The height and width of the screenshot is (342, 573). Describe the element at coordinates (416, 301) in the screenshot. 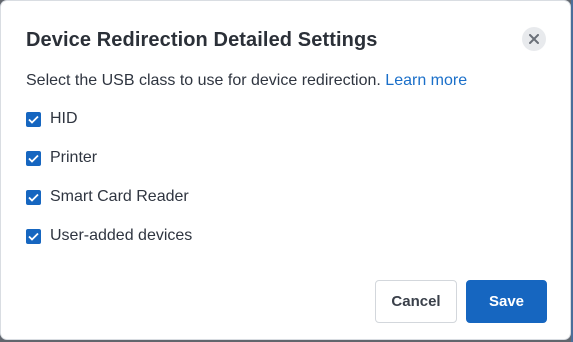

I see `cancel-button: Cancel` at that location.